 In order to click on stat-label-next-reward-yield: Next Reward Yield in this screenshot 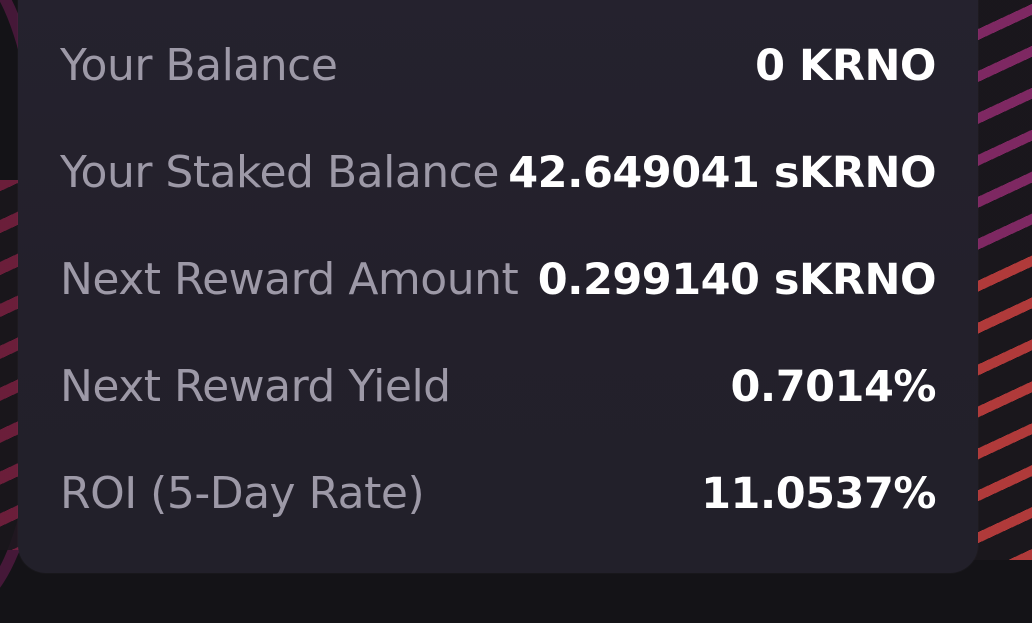, I will do `click(255, 386)`.